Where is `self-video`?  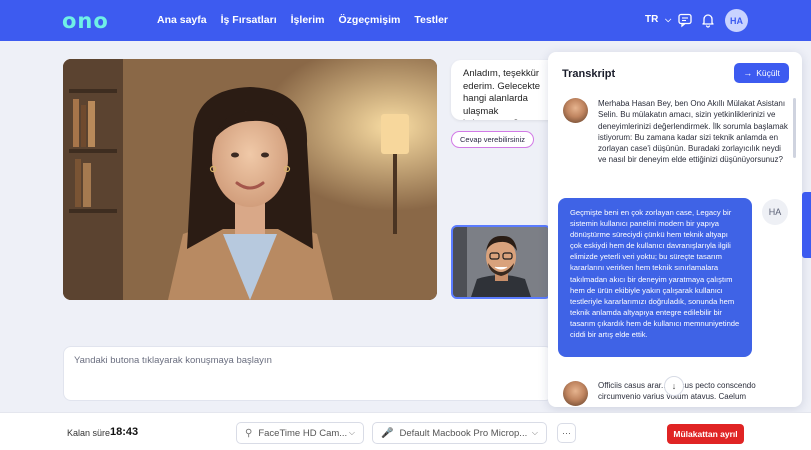 self-video is located at coordinates (501, 262).